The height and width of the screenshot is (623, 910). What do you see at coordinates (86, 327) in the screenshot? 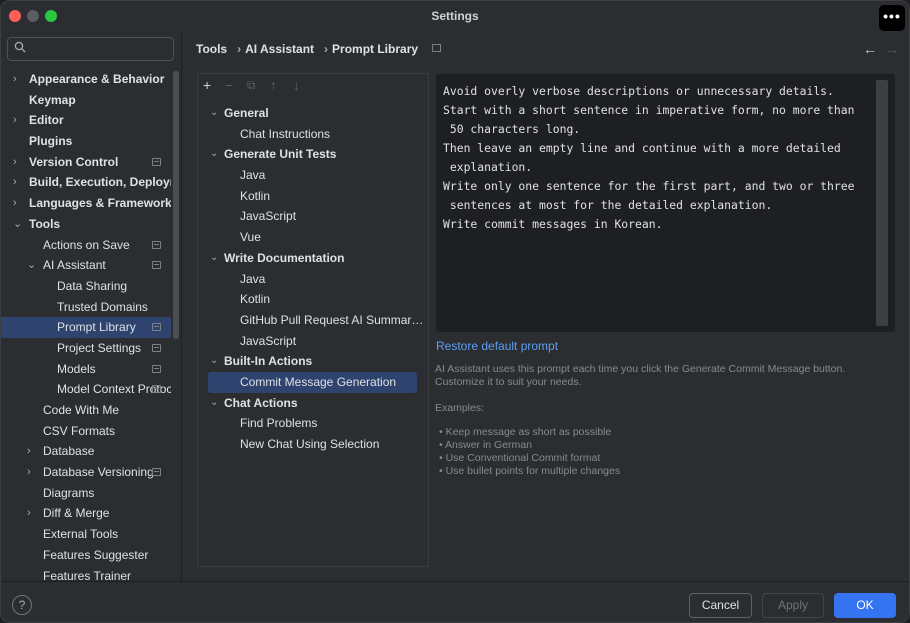
I see `sidebar-item-prompt-library: Prompt Library` at bounding box center [86, 327].